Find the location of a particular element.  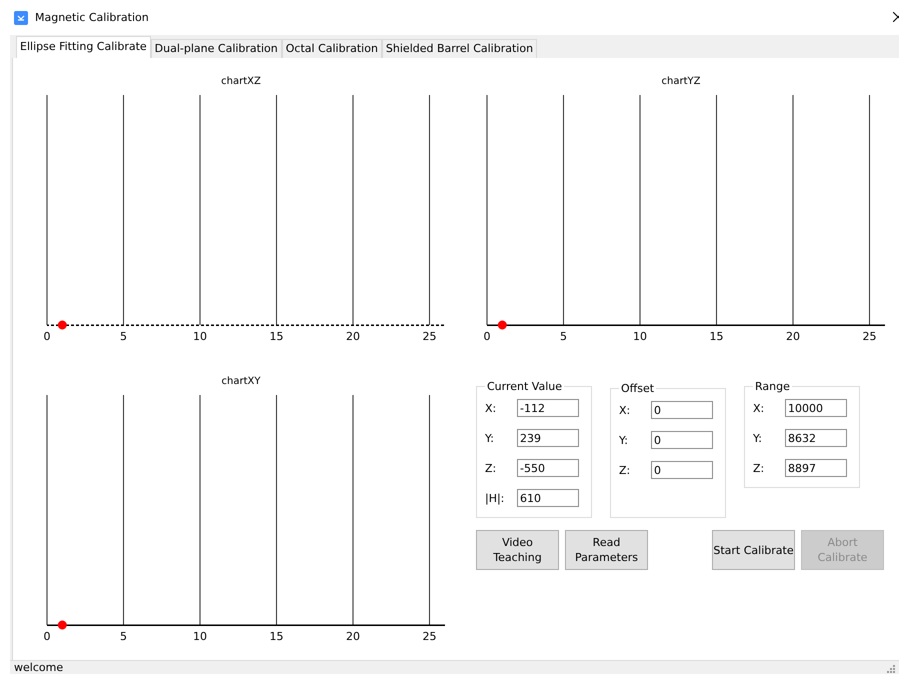

input-field: -550 is located at coordinates (548, 468).